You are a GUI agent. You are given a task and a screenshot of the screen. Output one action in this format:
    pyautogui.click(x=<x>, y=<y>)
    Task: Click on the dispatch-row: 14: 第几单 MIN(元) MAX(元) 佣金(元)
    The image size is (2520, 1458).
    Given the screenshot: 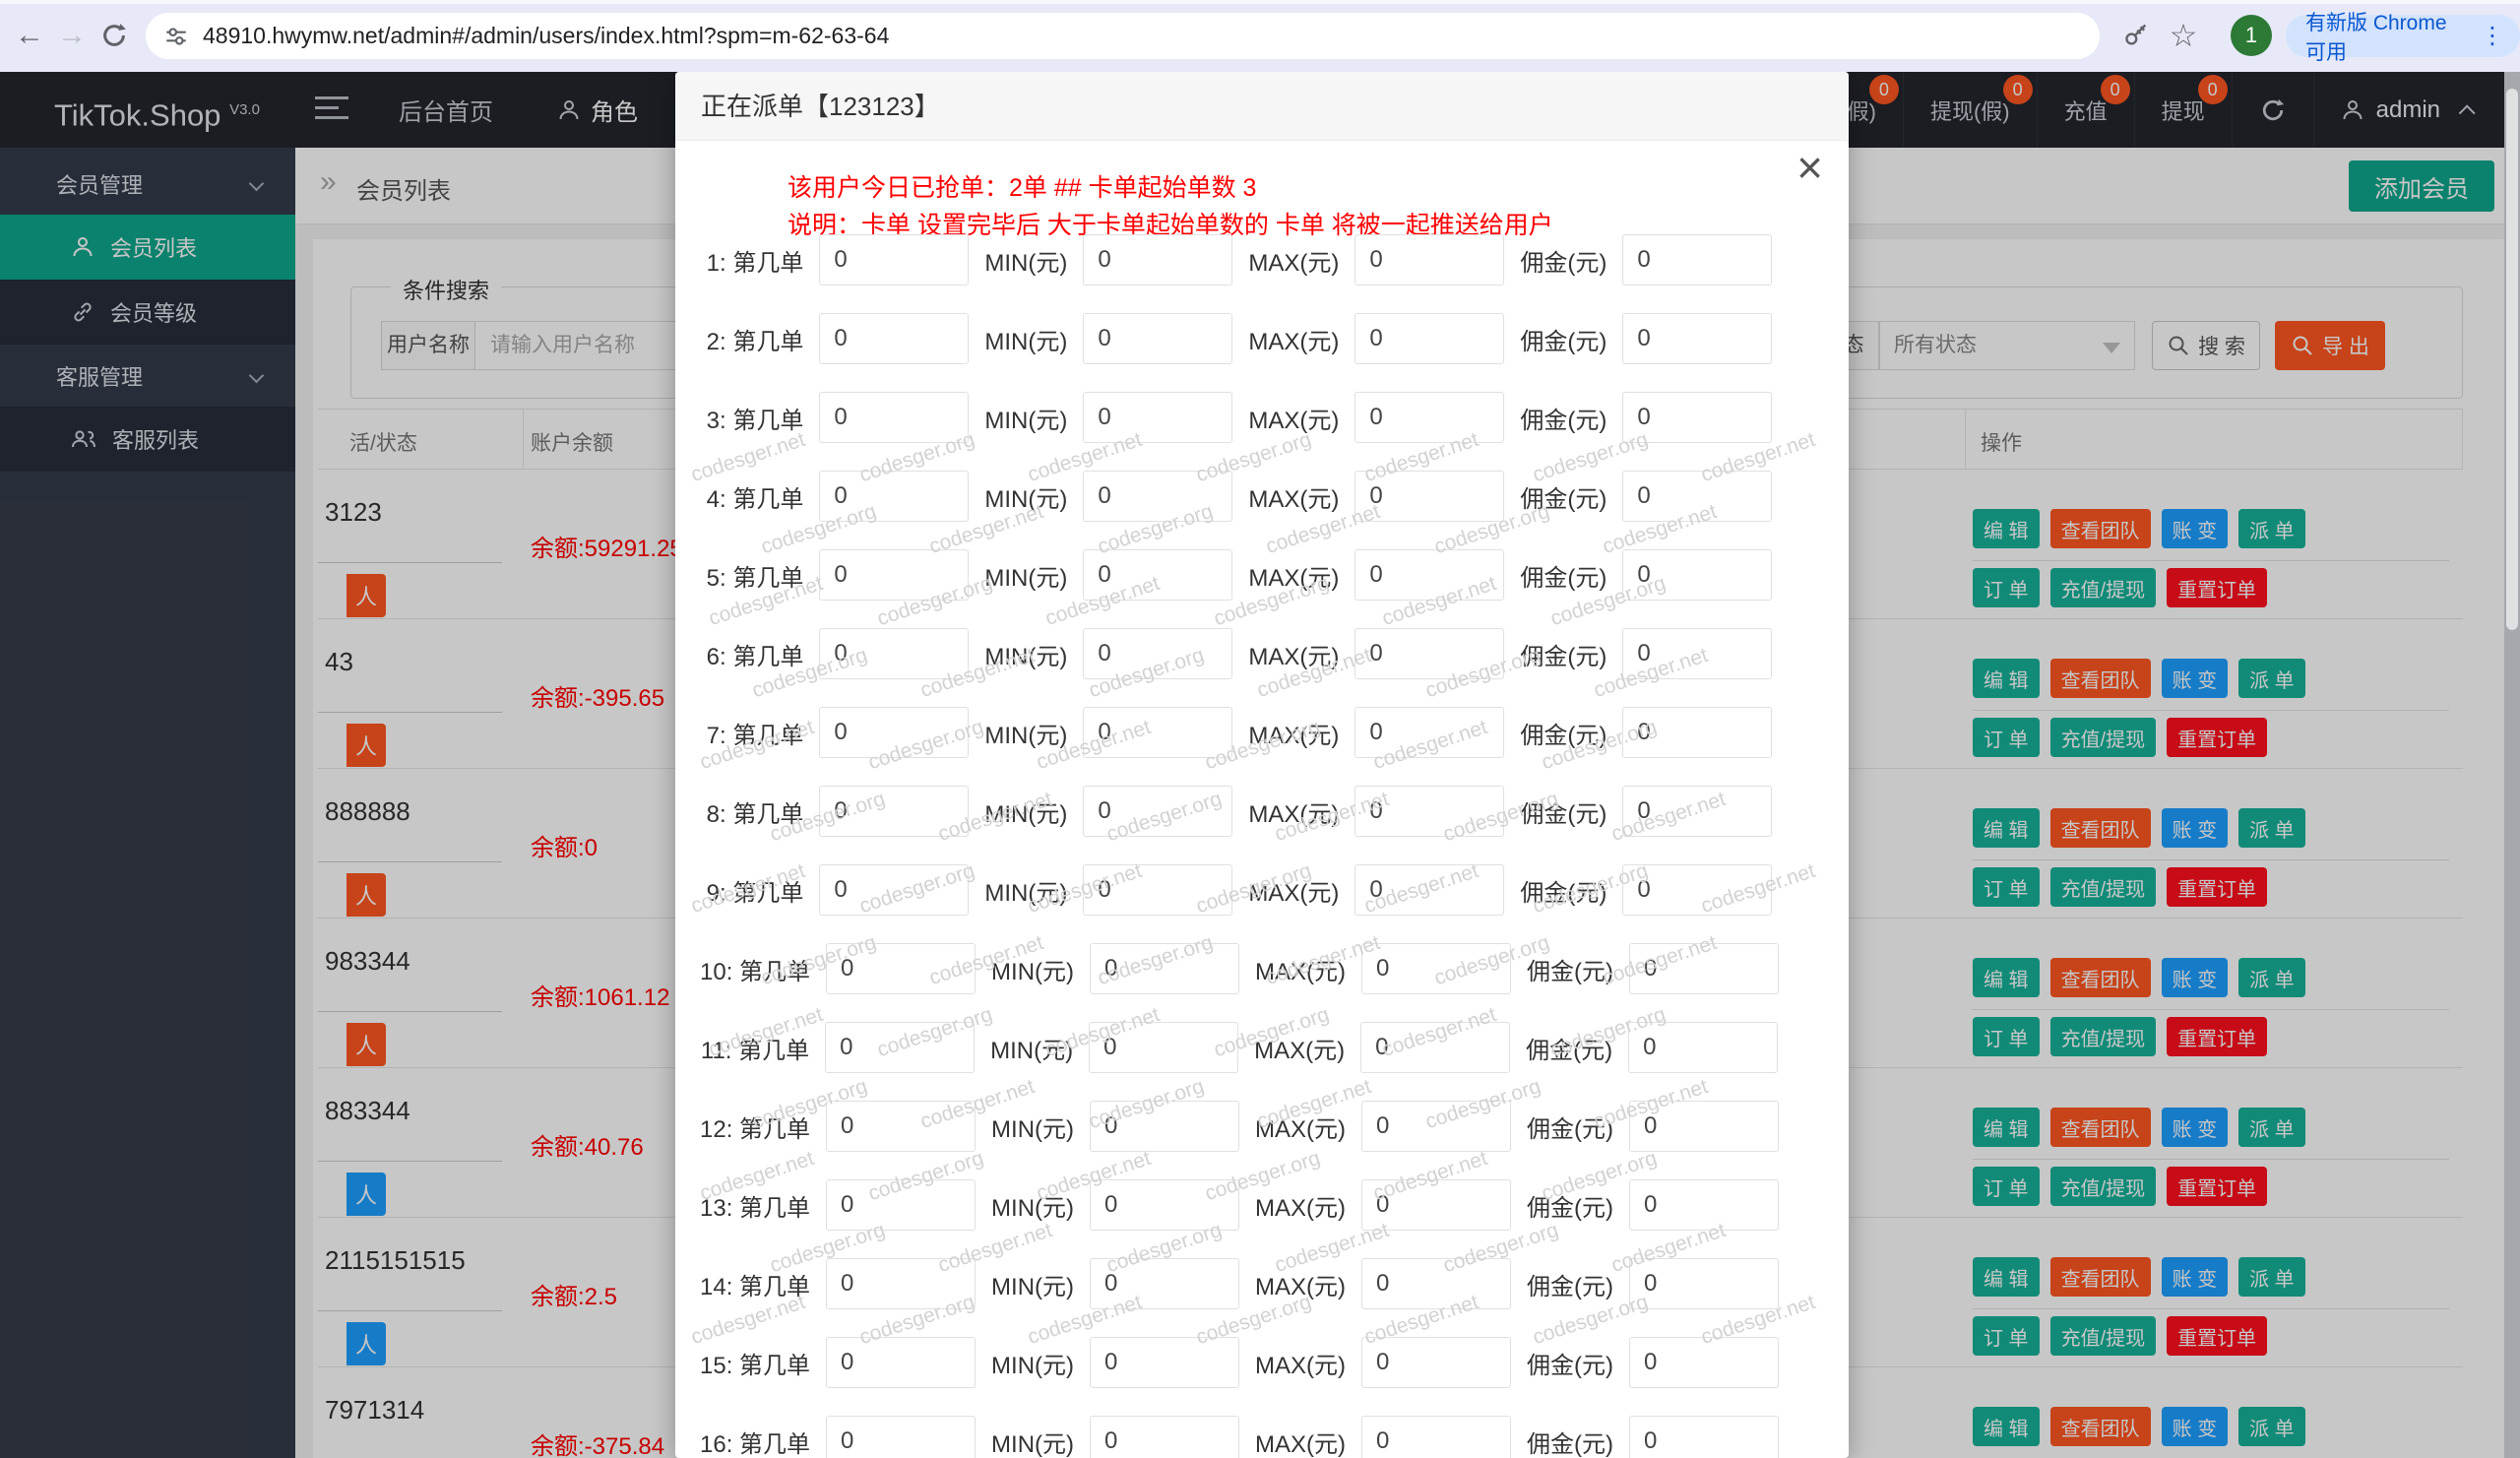 What is the action you would take?
    pyautogui.click(x=1262, y=1283)
    